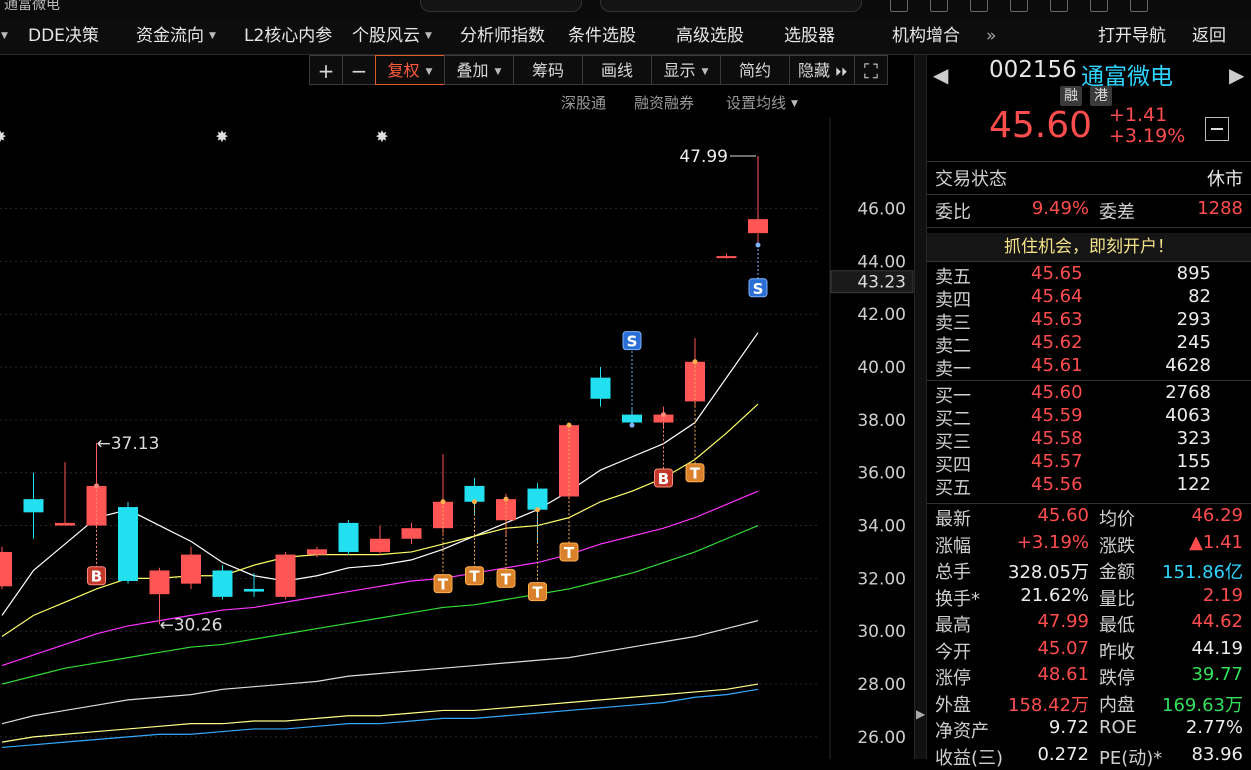 Image resolution: width=1251 pixels, height=770 pixels. Describe the element at coordinates (1117, 546) in the screenshot. I see `stat-label: 涨跌` at that location.